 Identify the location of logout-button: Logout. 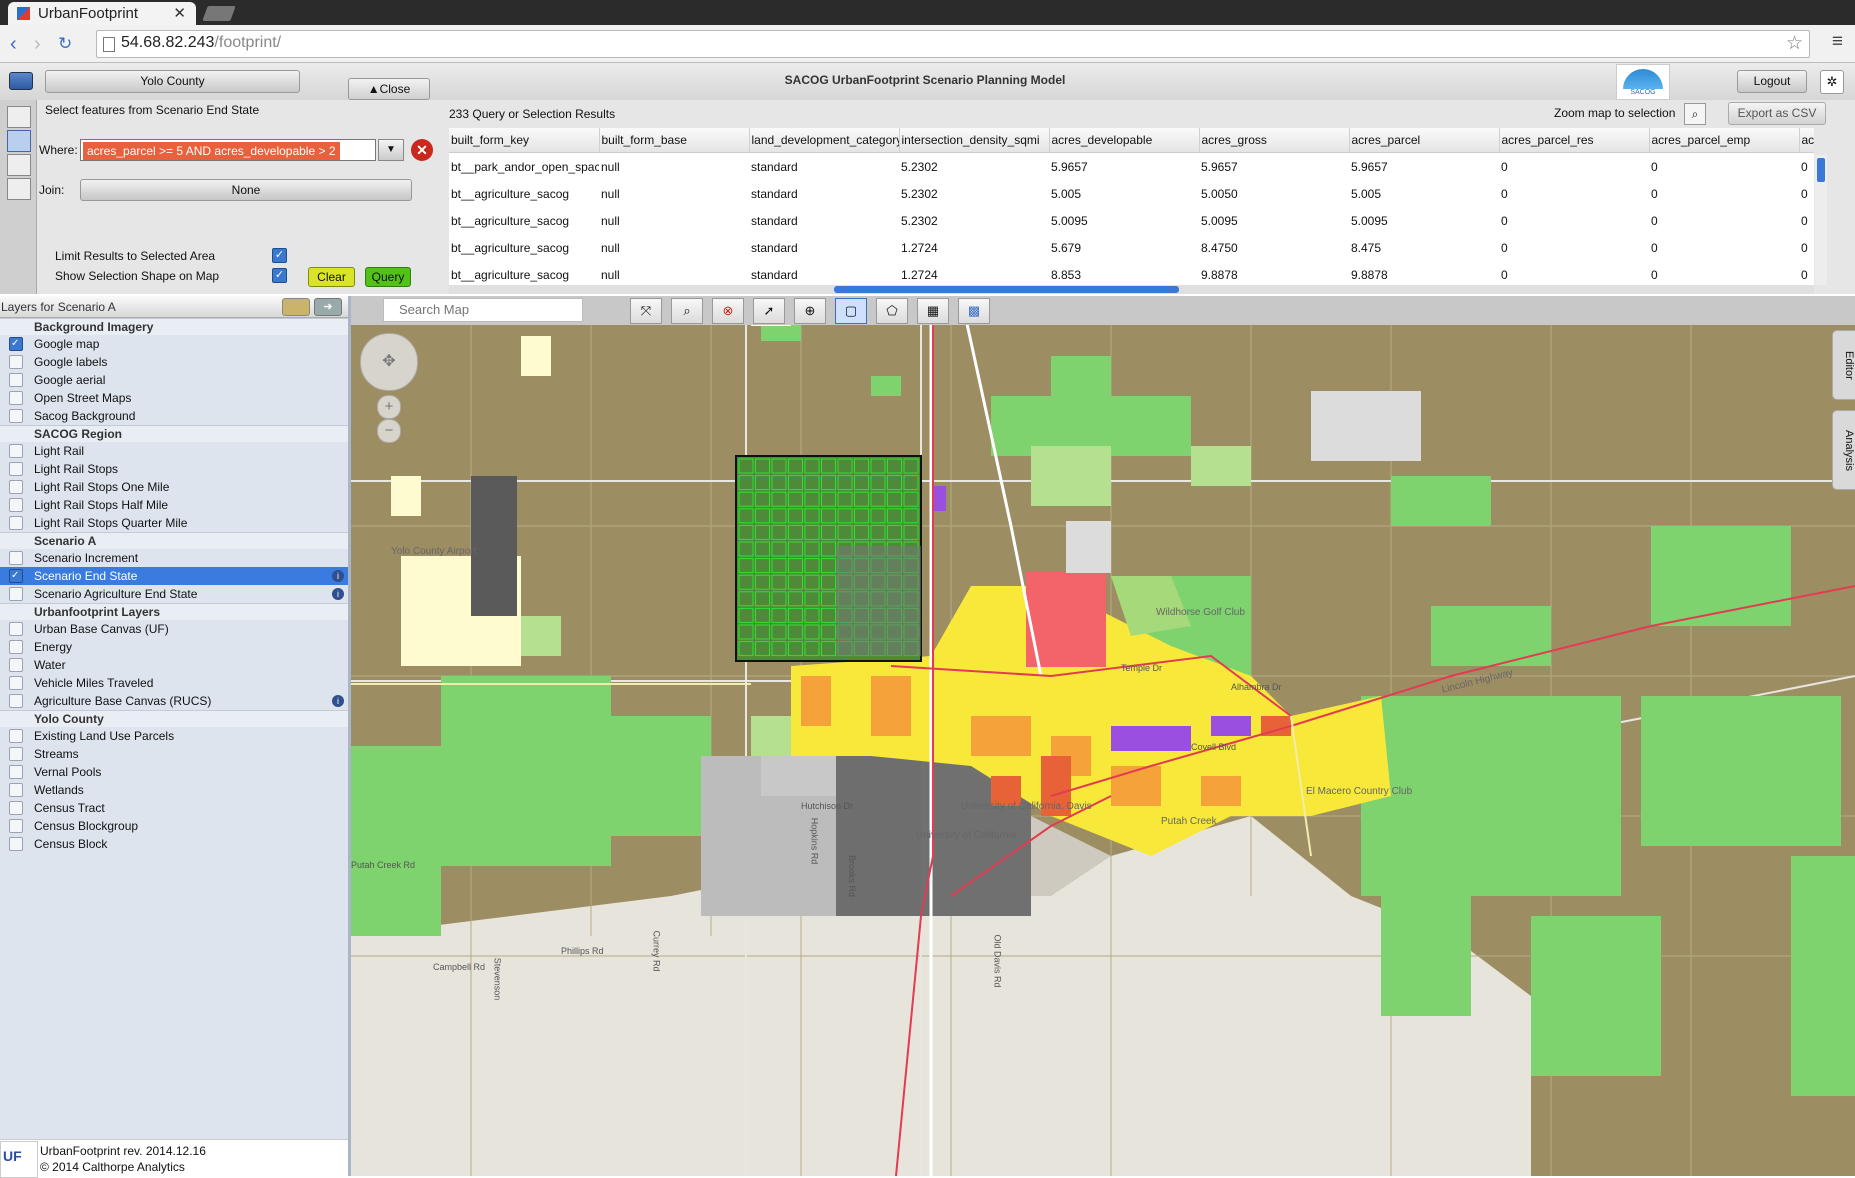
(1772, 81).